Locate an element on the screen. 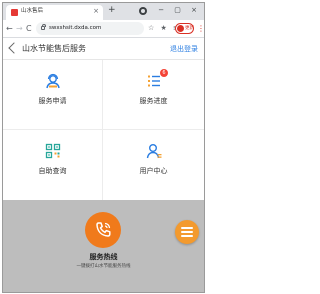 The height and width of the screenshot is (294, 320). service-progress-tile: 6 服务进度 is located at coordinates (153, 95).